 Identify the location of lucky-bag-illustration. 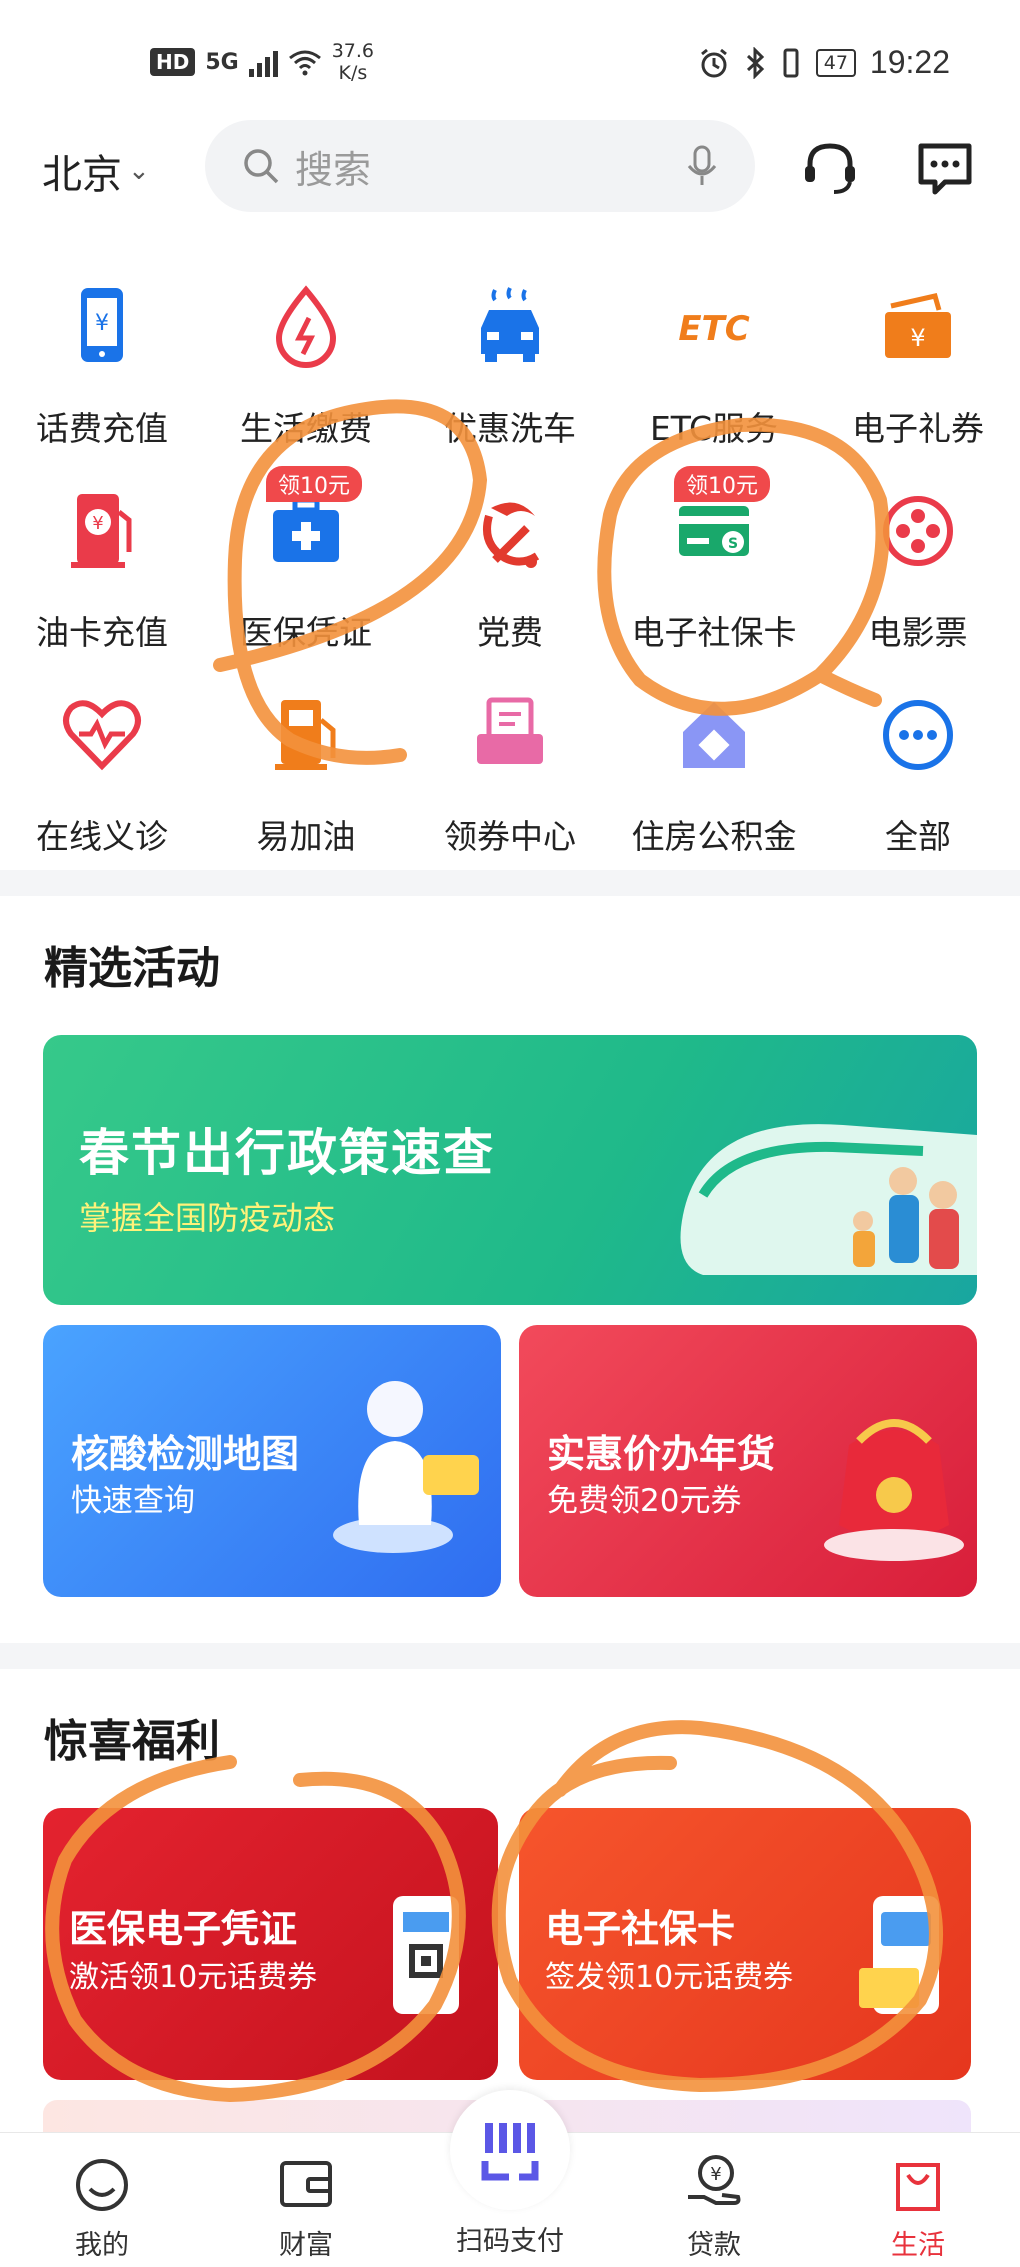
(894, 1490).